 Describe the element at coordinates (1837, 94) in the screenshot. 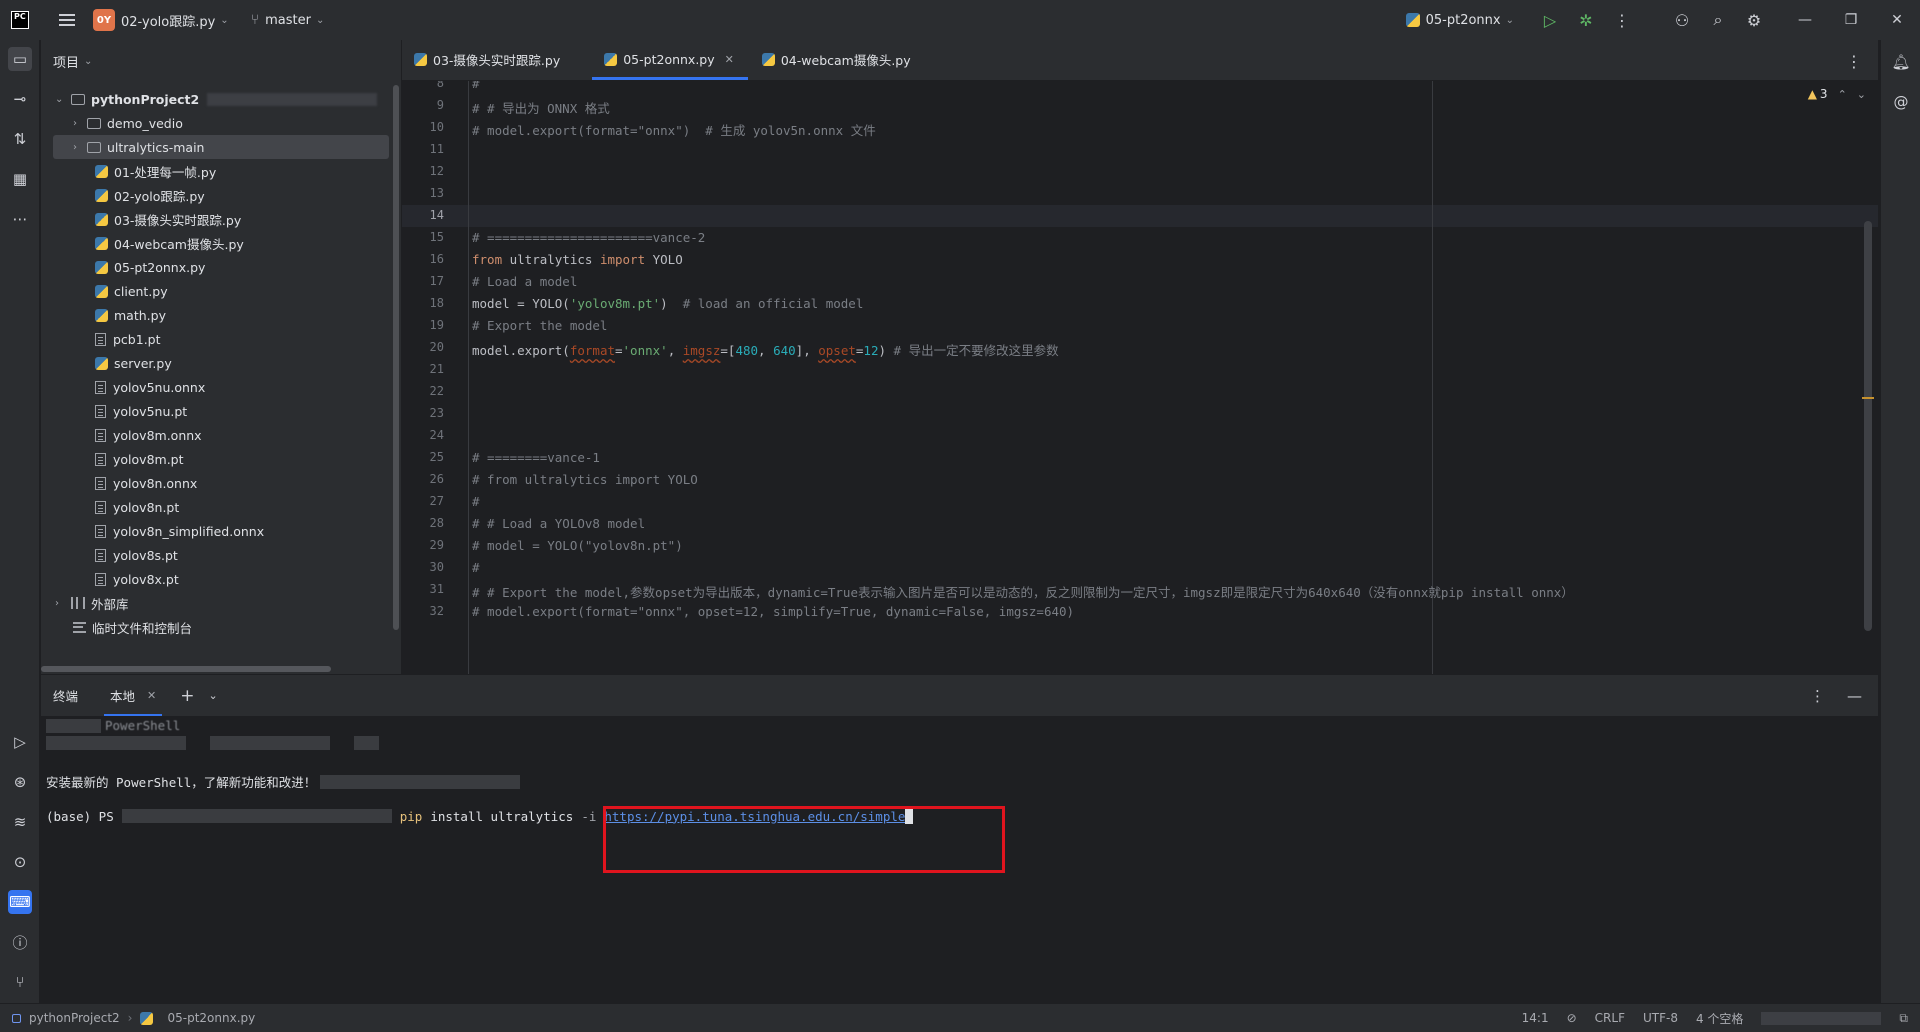

I see `inspection-widget: ▲ 3 ⌃ ⌄` at that location.